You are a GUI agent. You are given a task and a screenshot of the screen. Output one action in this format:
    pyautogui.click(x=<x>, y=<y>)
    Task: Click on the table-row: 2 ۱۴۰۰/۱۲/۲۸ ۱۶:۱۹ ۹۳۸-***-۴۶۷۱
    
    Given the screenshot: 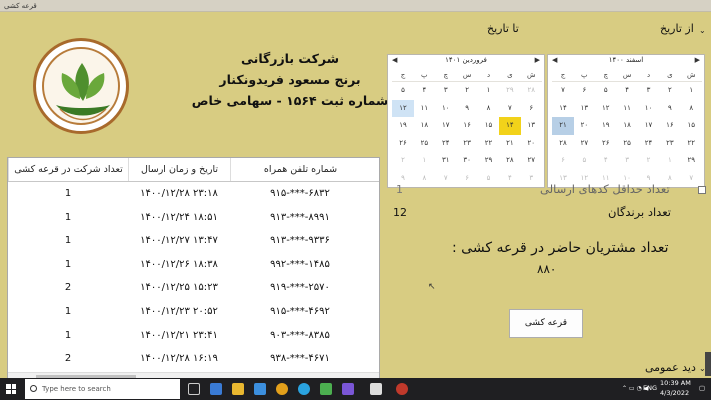 What is the action you would take?
    pyautogui.click(x=193, y=359)
    